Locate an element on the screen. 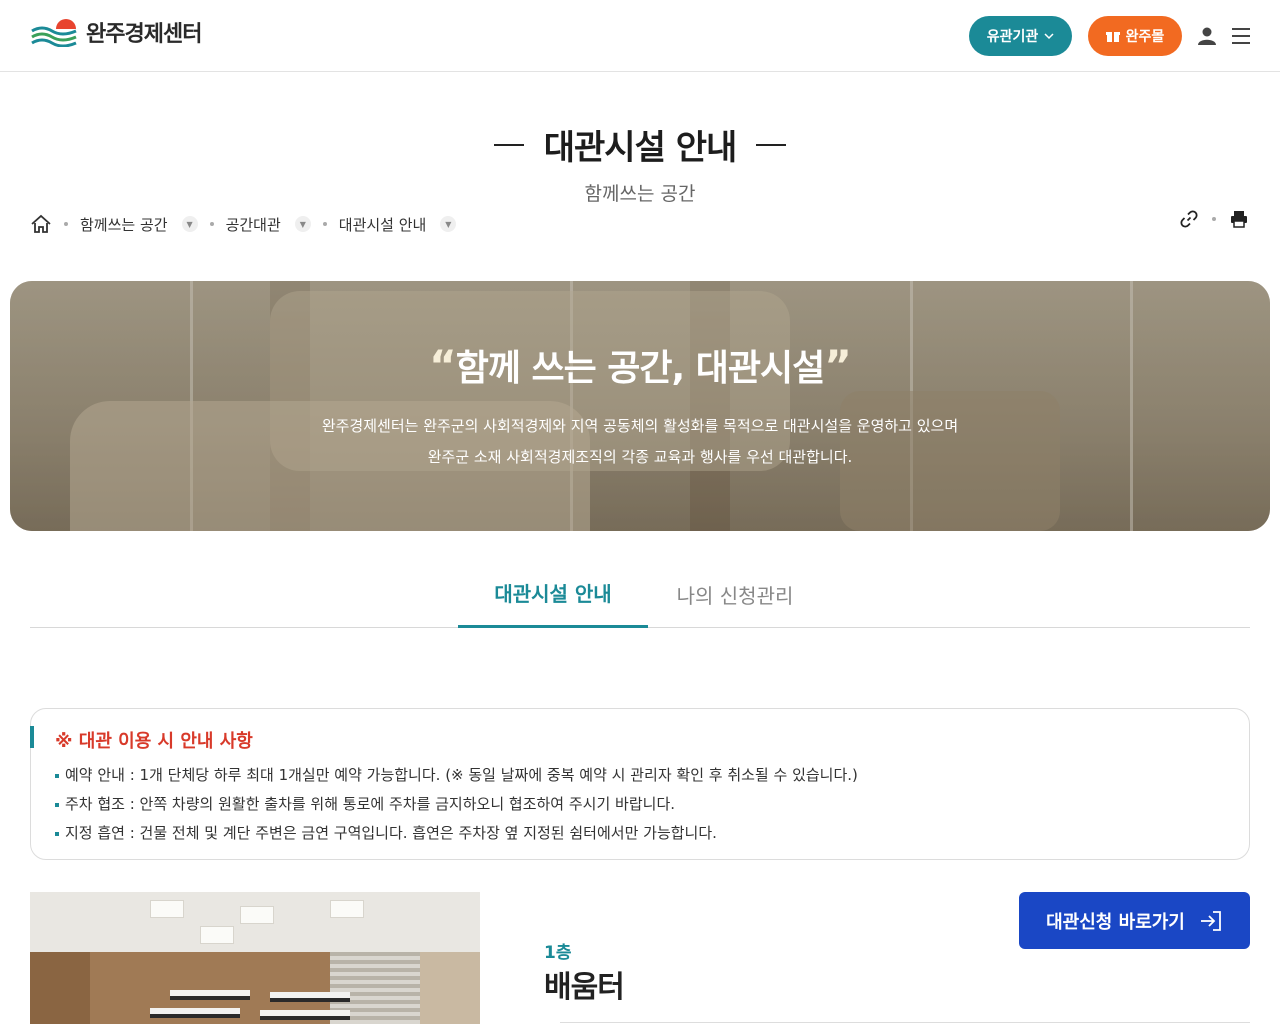  breadcrumb-item-space-rental: 공간대관 ▼ is located at coordinates (268, 224).